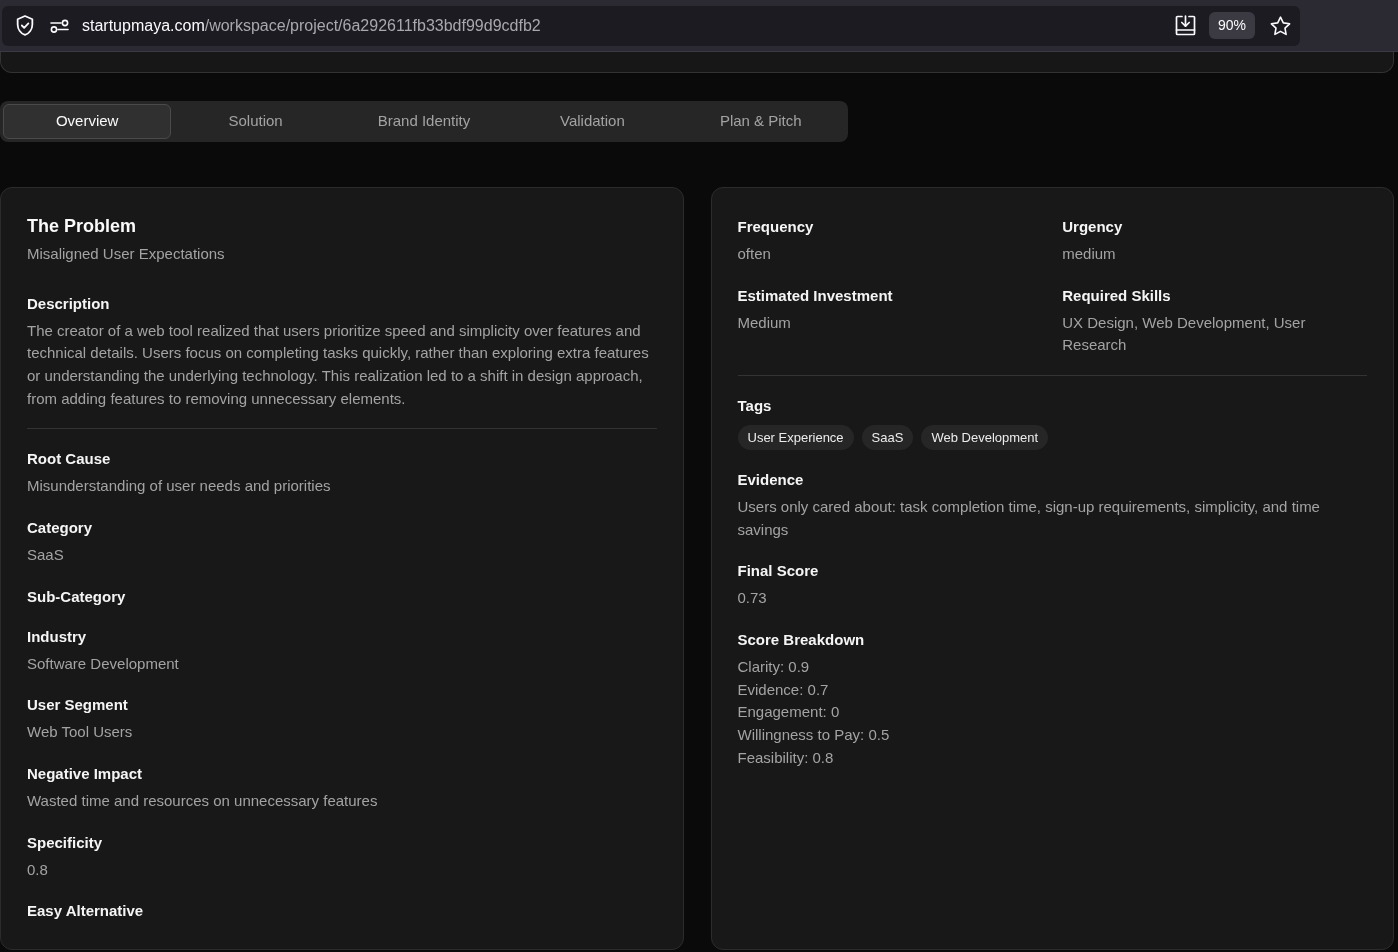 Image resolution: width=1398 pixels, height=952 pixels. What do you see at coordinates (887, 437) in the screenshot?
I see `tag: SaaS` at bounding box center [887, 437].